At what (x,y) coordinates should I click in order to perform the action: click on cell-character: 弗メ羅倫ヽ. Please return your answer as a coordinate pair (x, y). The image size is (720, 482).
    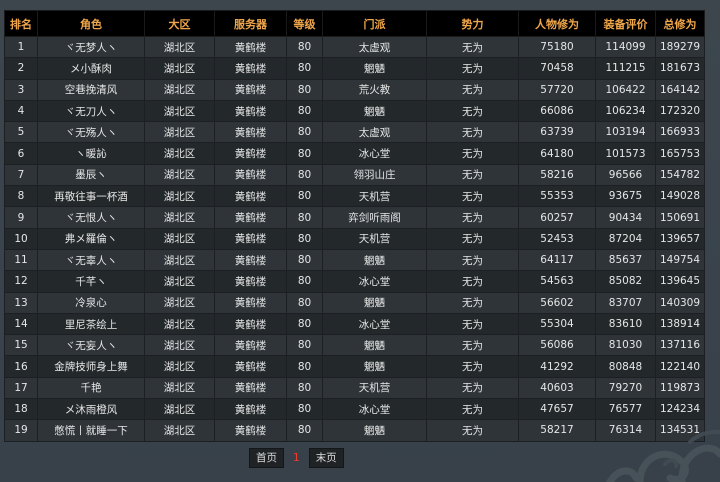
    Looking at the image, I should click on (91, 238).